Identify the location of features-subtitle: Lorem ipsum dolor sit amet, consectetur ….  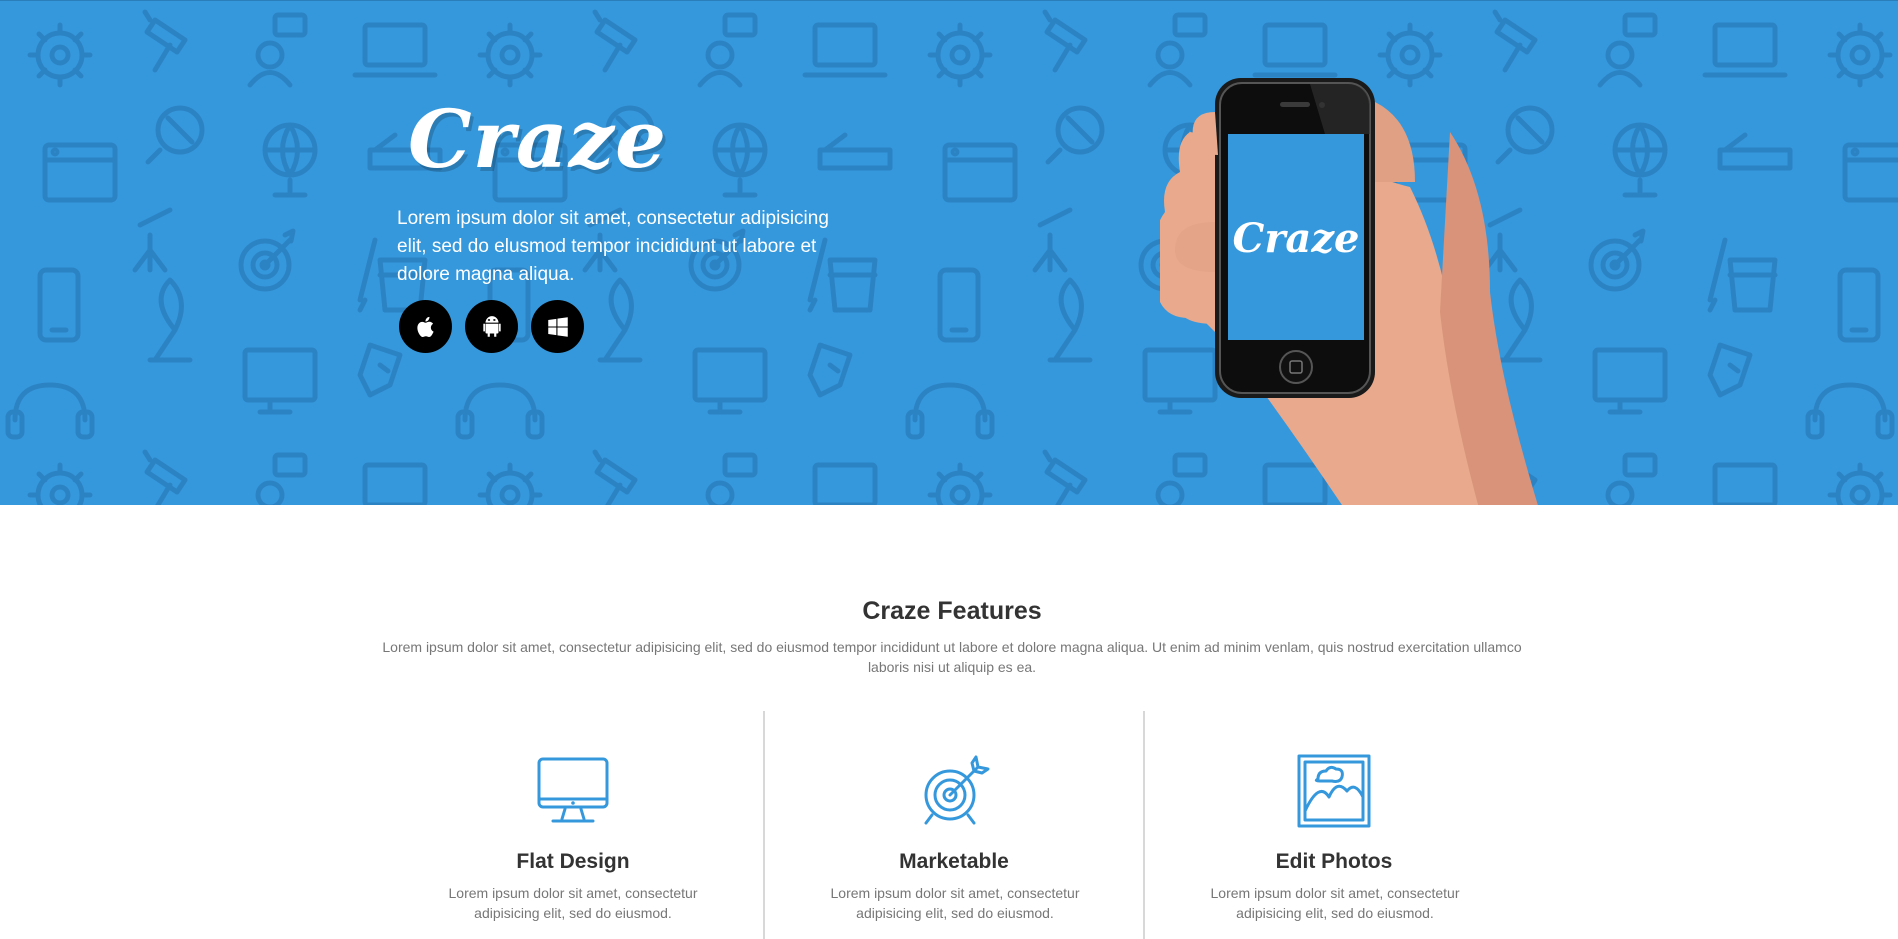
(952, 657).